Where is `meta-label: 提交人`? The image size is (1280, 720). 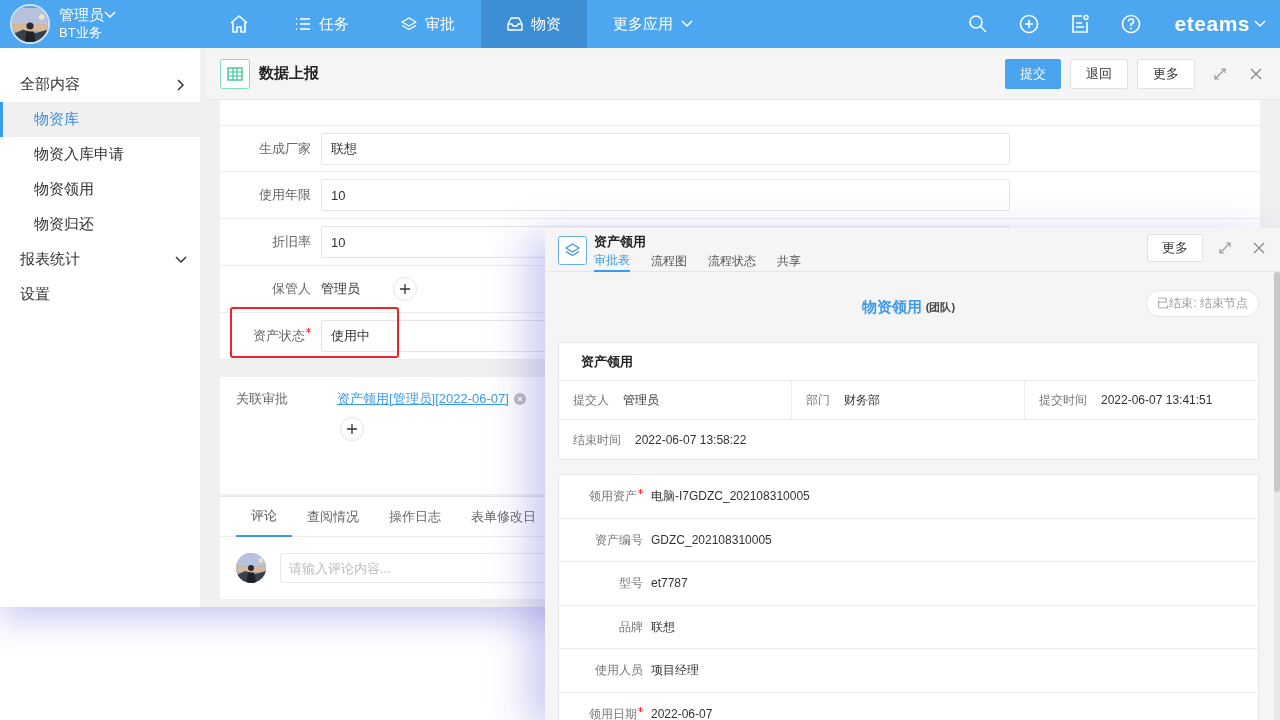
meta-label: 提交人 is located at coordinates (591, 400).